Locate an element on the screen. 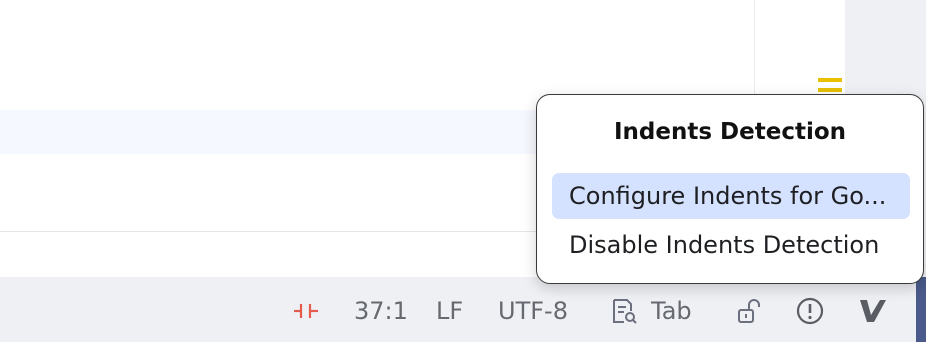  disable-indents-menu-item: Disable Indents Detection is located at coordinates (731, 245).